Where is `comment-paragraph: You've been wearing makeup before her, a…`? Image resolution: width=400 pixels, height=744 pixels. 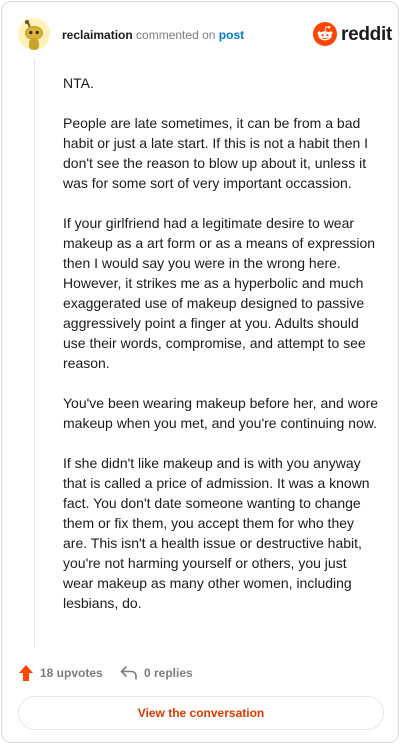
comment-paragraph: You've been wearing makeup before her, a… is located at coordinates (221, 413).